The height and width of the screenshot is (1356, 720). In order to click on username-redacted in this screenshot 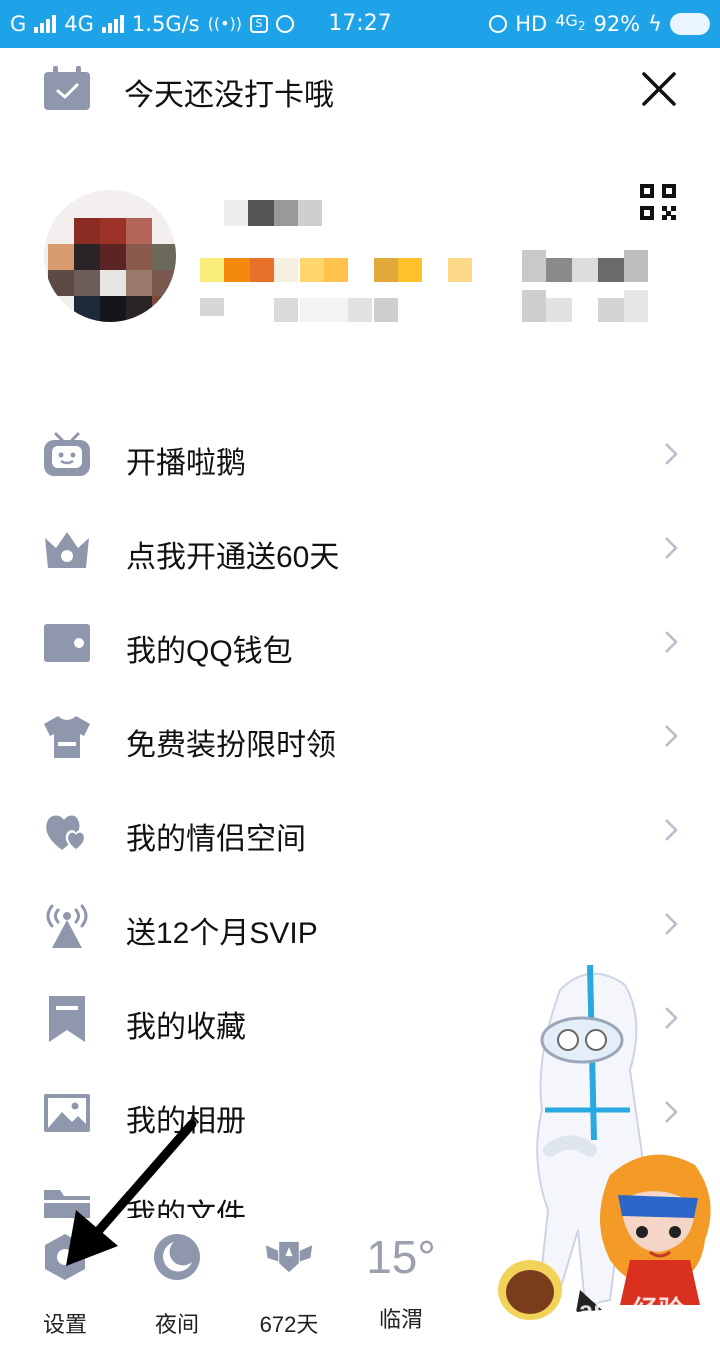, I will do `click(273, 213)`.